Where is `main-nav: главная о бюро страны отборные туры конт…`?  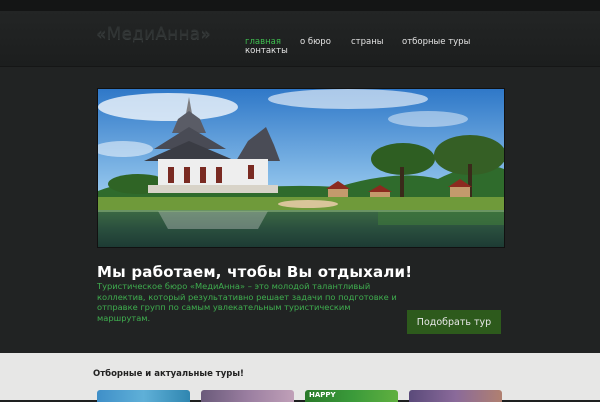 main-nav: главная о бюро страны отборные туры конт… is located at coordinates (300, 38).